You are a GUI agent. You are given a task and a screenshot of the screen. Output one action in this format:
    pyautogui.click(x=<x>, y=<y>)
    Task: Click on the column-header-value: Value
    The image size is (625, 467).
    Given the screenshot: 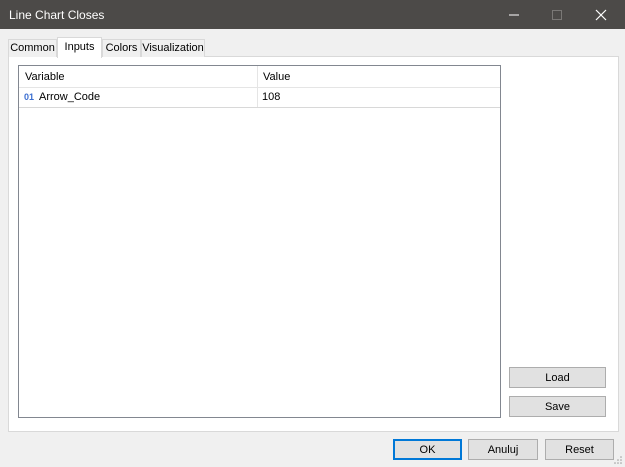 What is the action you would take?
    pyautogui.click(x=379, y=76)
    